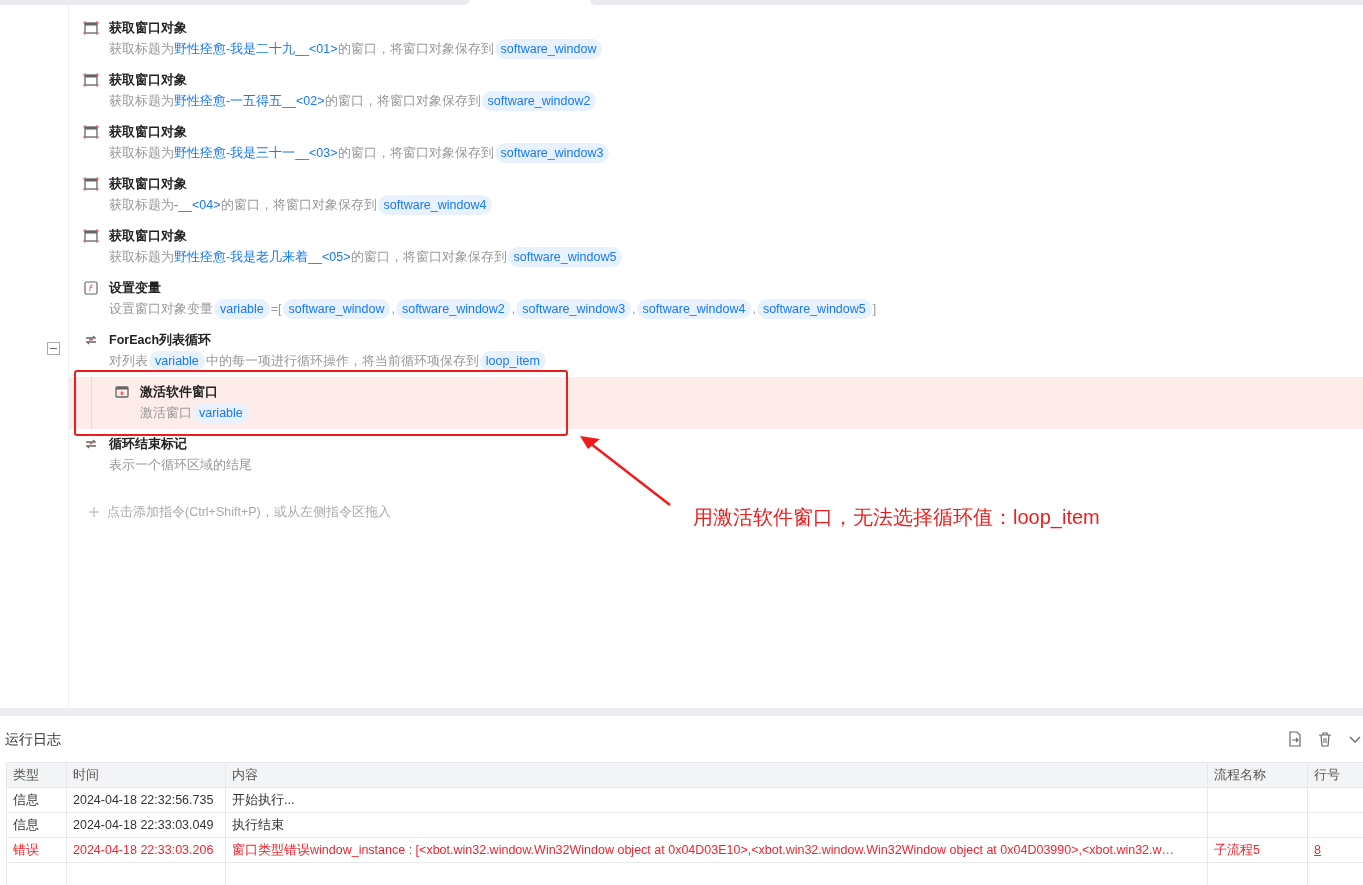 The height and width of the screenshot is (885, 1363). I want to click on step-description: 对列表, so click(128, 361).